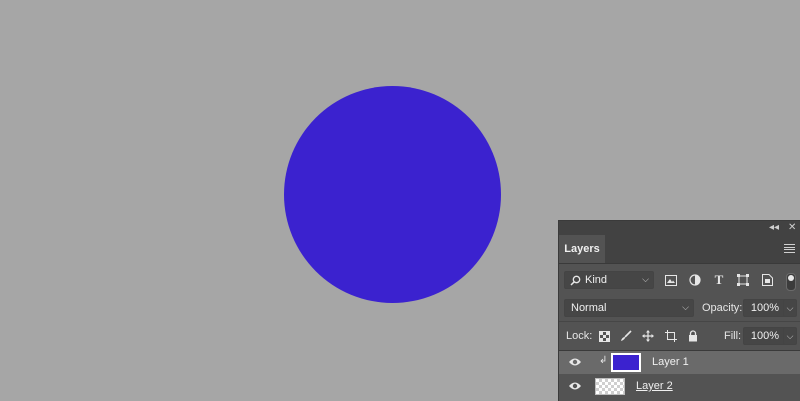  What do you see at coordinates (790, 308) in the screenshot?
I see `opacity-dropdown-button: ⌵` at bounding box center [790, 308].